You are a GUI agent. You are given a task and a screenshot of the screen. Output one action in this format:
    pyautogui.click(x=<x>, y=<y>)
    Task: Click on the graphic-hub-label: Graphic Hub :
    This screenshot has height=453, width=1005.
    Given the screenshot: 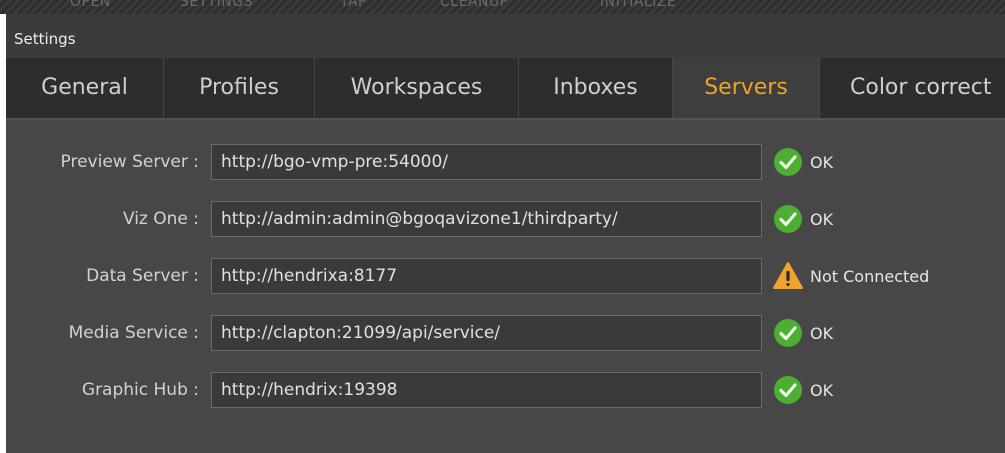 What is the action you would take?
    pyautogui.click(x=140, y=390)
    